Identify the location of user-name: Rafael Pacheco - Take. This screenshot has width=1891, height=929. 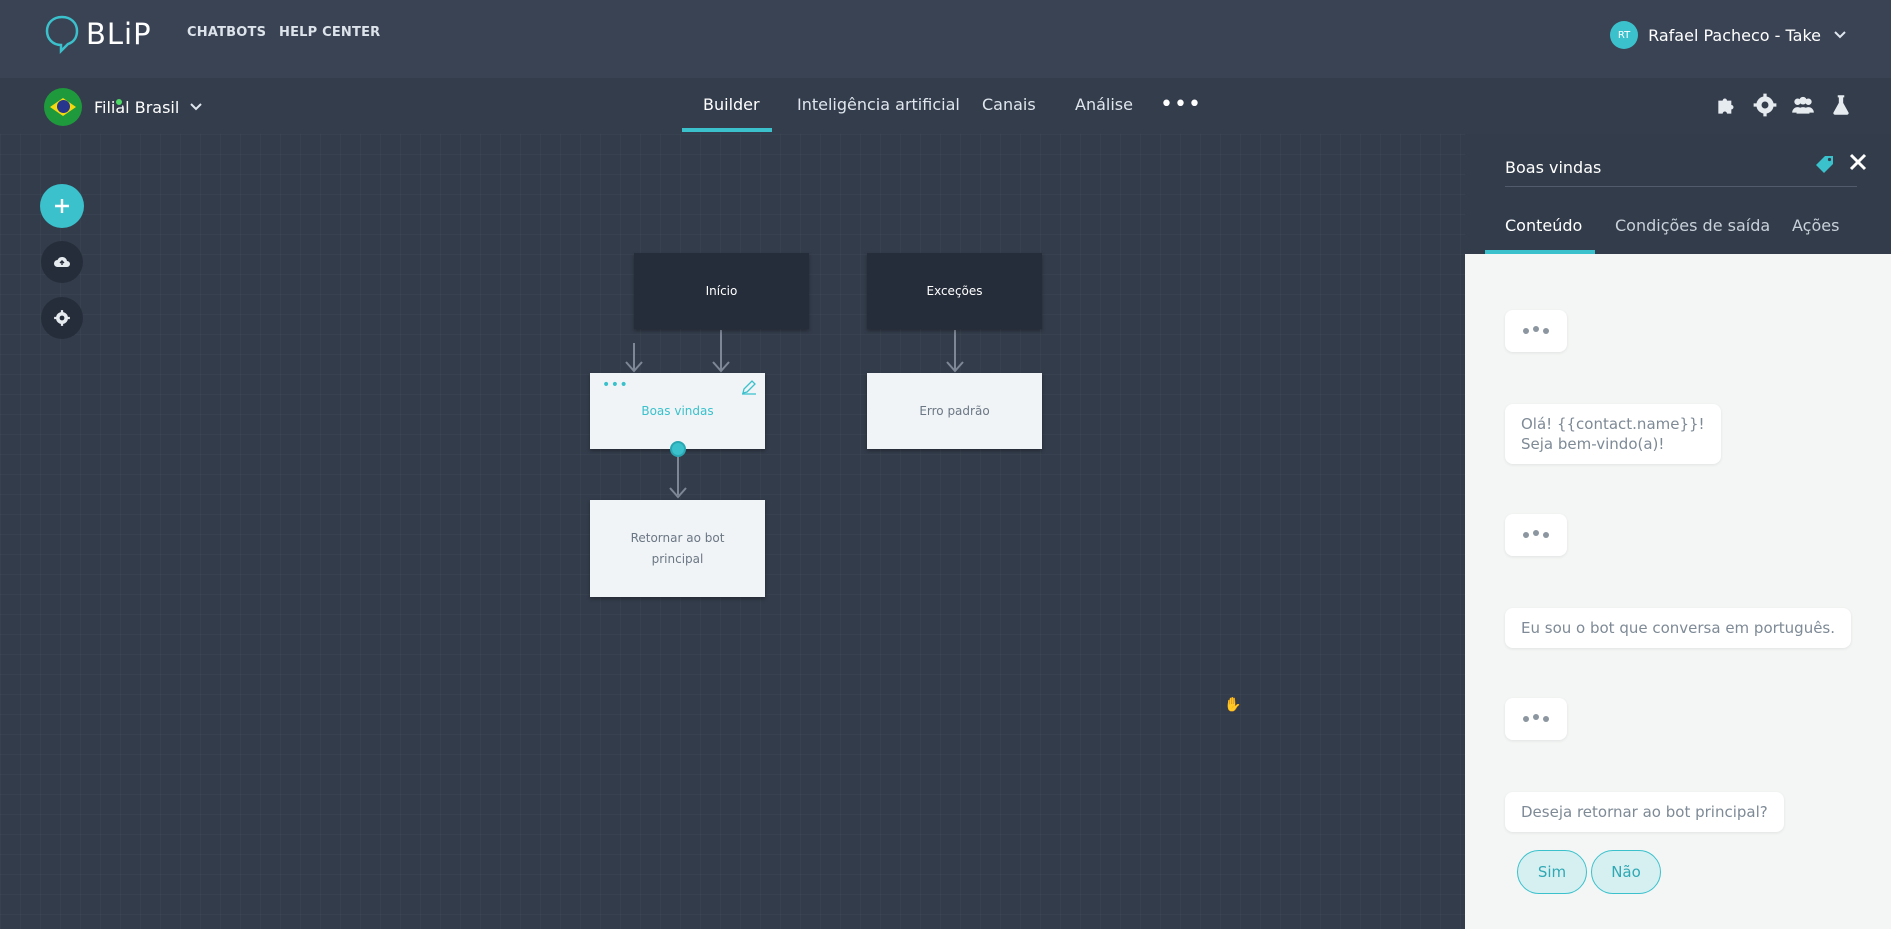
(1734, 35).